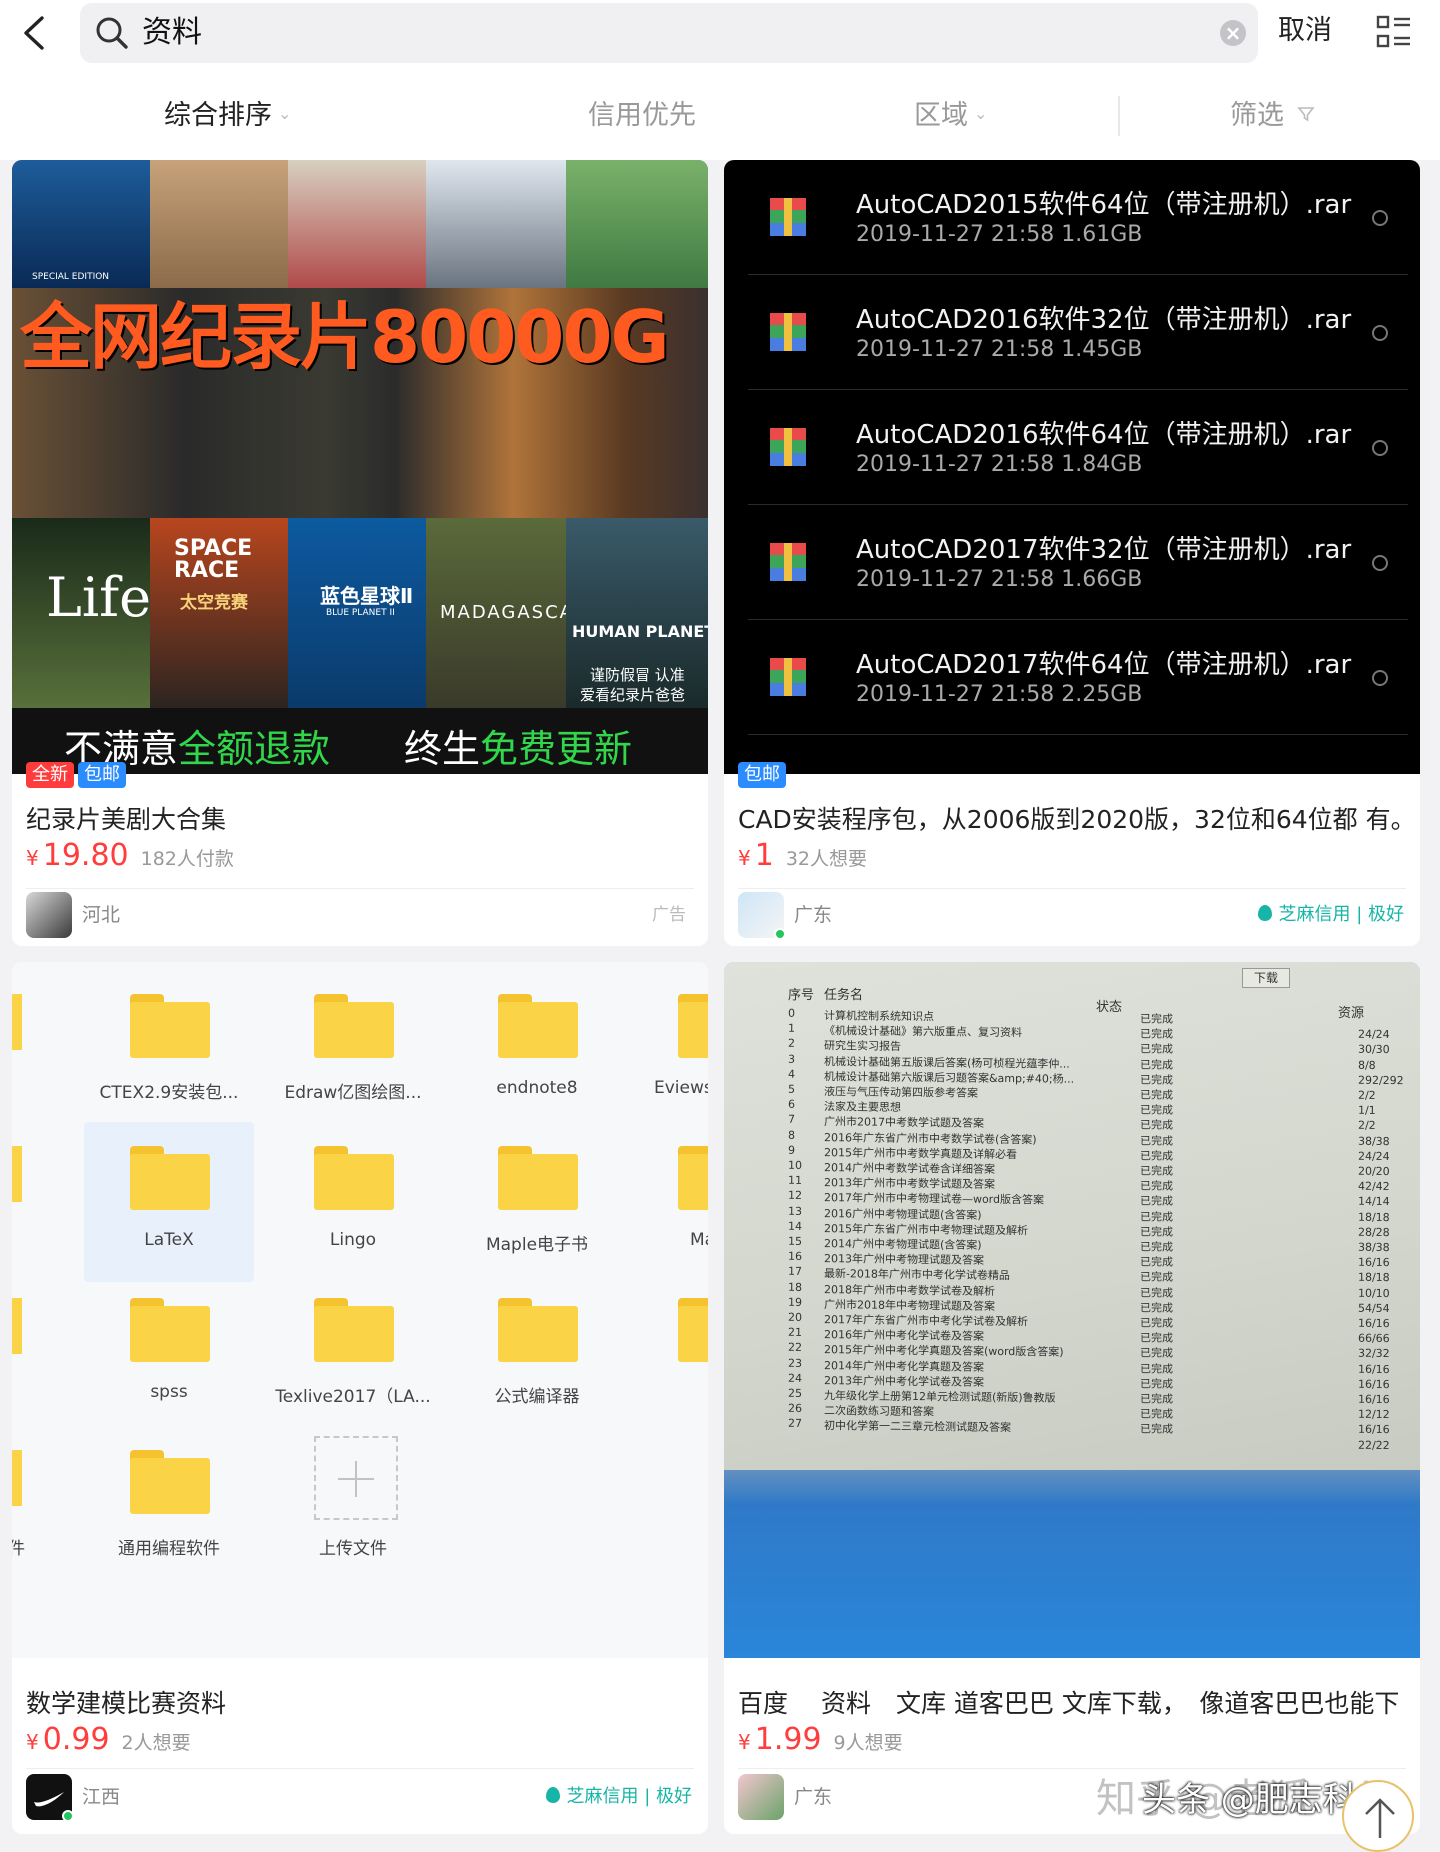 Image resolution: width=1440 pixels, height=1852 pixels. What do you see at coordinates (820, 1742) in the screenshot?
I see `price-row: ¥ 1.99 9人想要` at bounding box center [820, 1742].